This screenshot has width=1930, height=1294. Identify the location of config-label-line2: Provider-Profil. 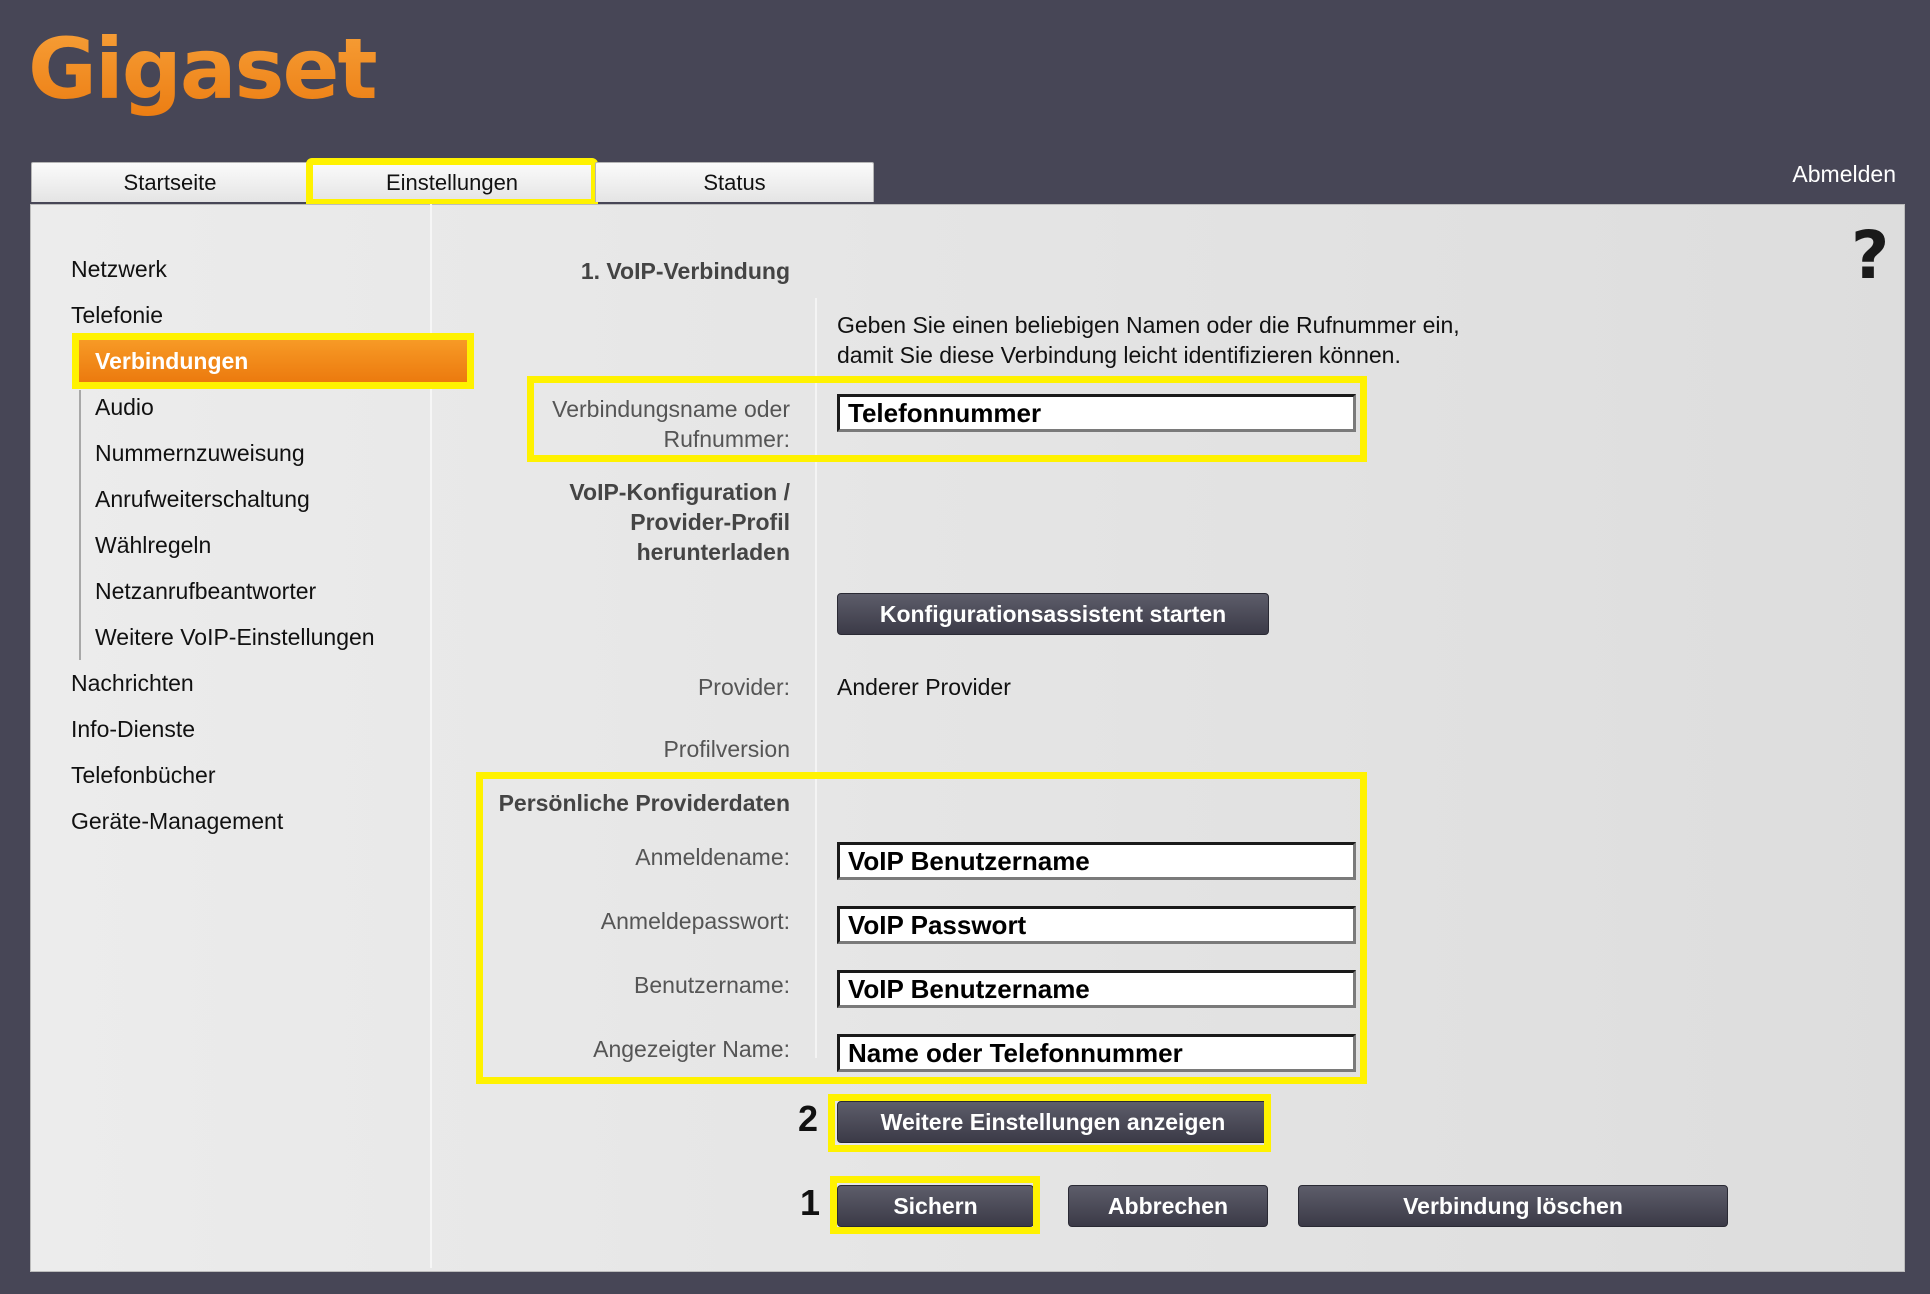
(710, 522).